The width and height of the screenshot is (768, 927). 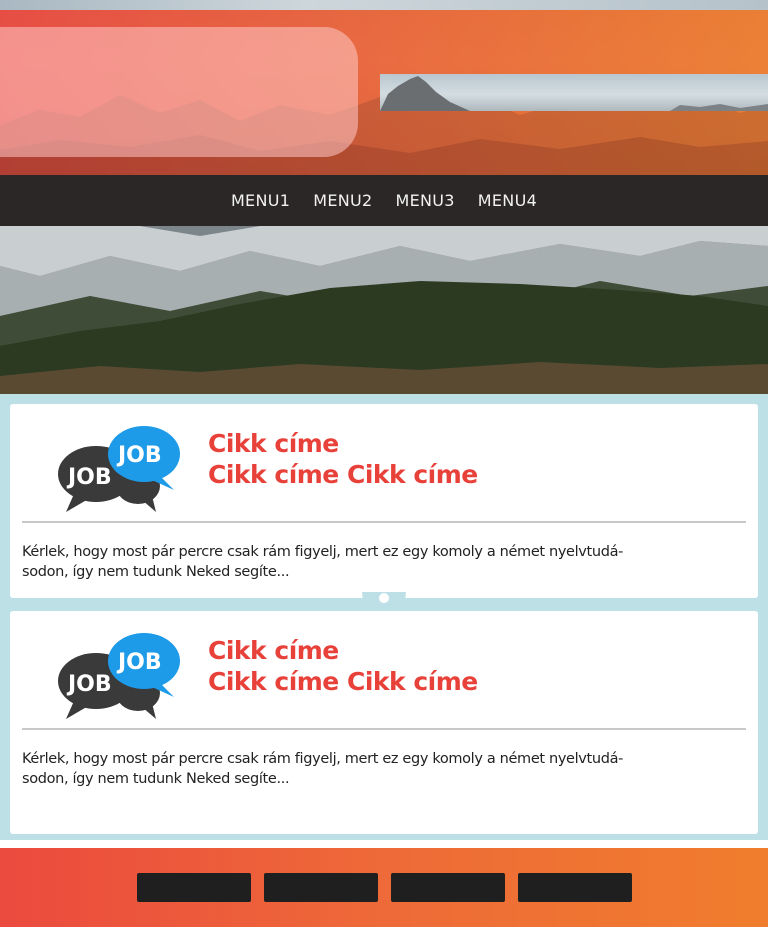 I want to click on banner-peak-icon, so click(x=574, y=93).